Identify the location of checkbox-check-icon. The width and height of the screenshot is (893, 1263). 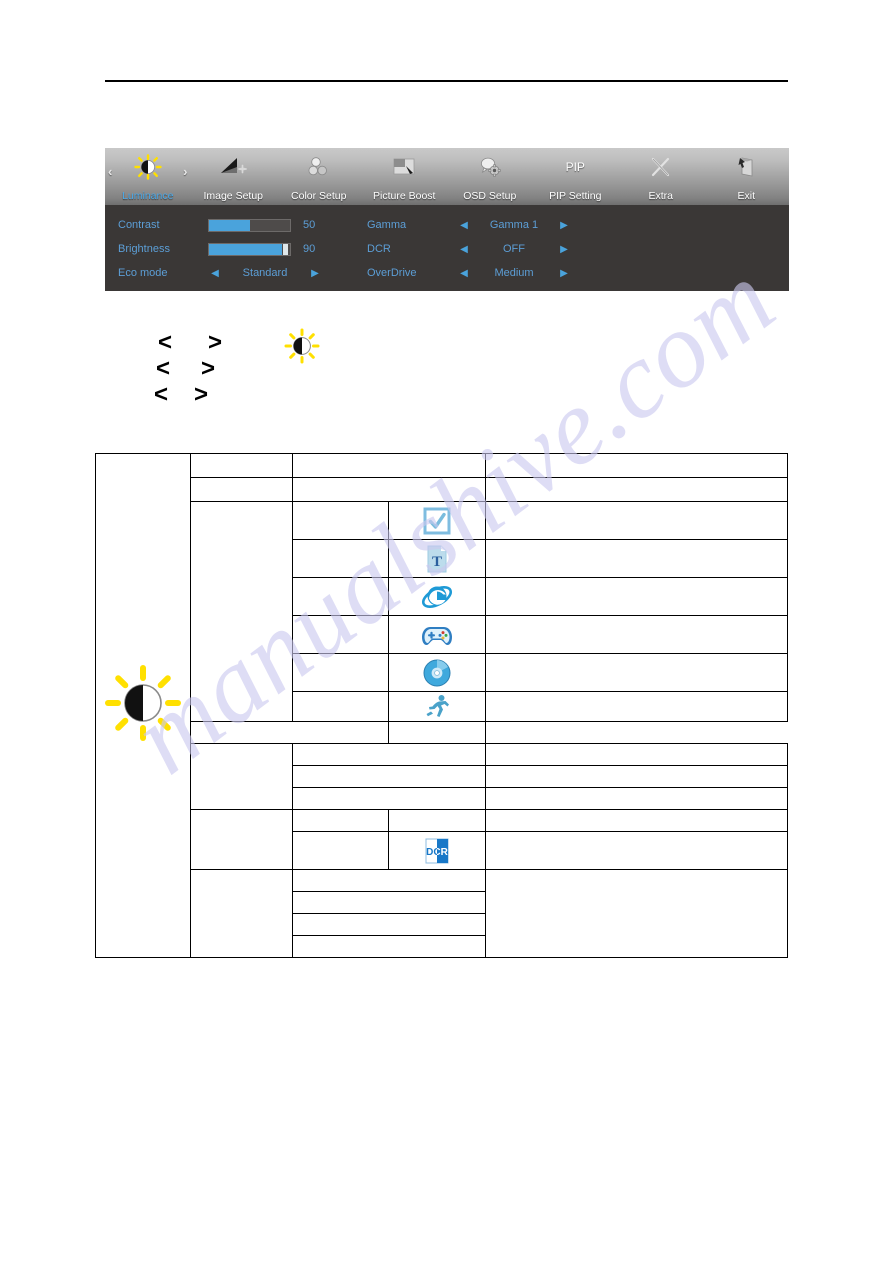
(437, 520).